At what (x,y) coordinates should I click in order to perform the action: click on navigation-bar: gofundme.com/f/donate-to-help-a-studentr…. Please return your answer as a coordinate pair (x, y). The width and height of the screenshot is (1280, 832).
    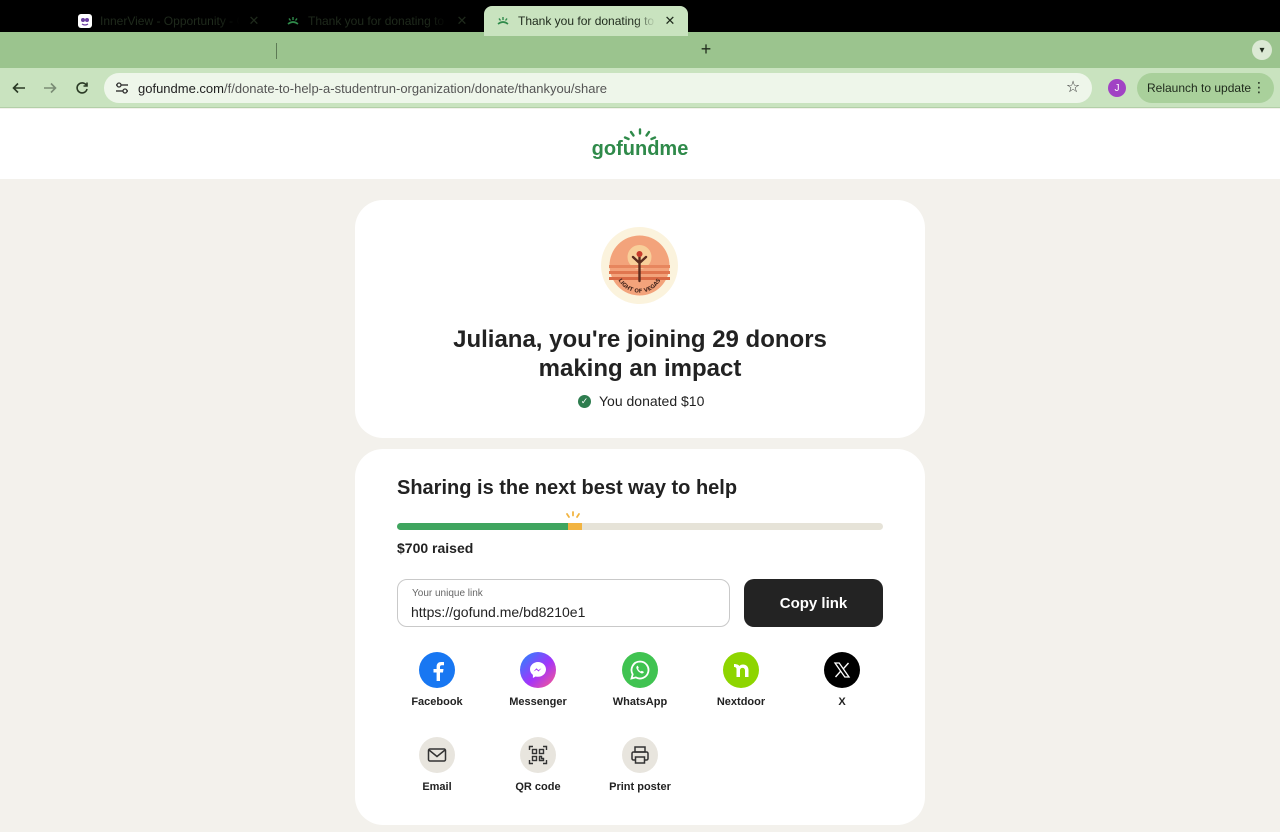
    Looking at the image, I should click on (640, 88).